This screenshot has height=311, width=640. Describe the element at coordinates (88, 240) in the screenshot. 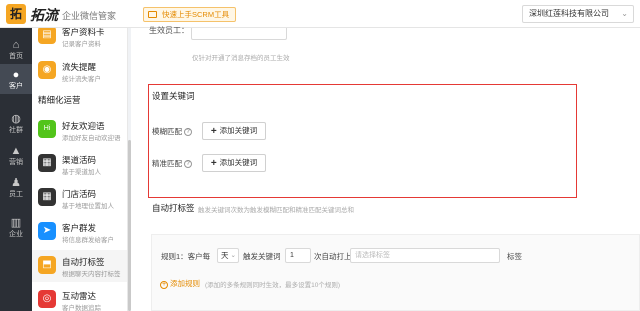

I see `menu-item-desc: 将信息群发给客户` at that location.